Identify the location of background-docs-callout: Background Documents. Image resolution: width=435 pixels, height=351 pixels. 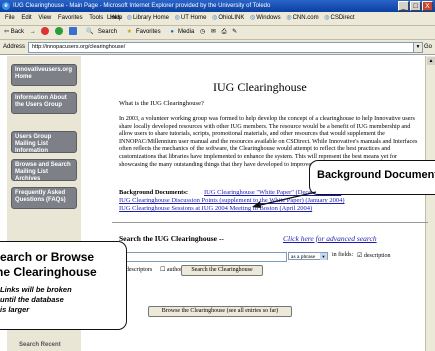
(372, 177).